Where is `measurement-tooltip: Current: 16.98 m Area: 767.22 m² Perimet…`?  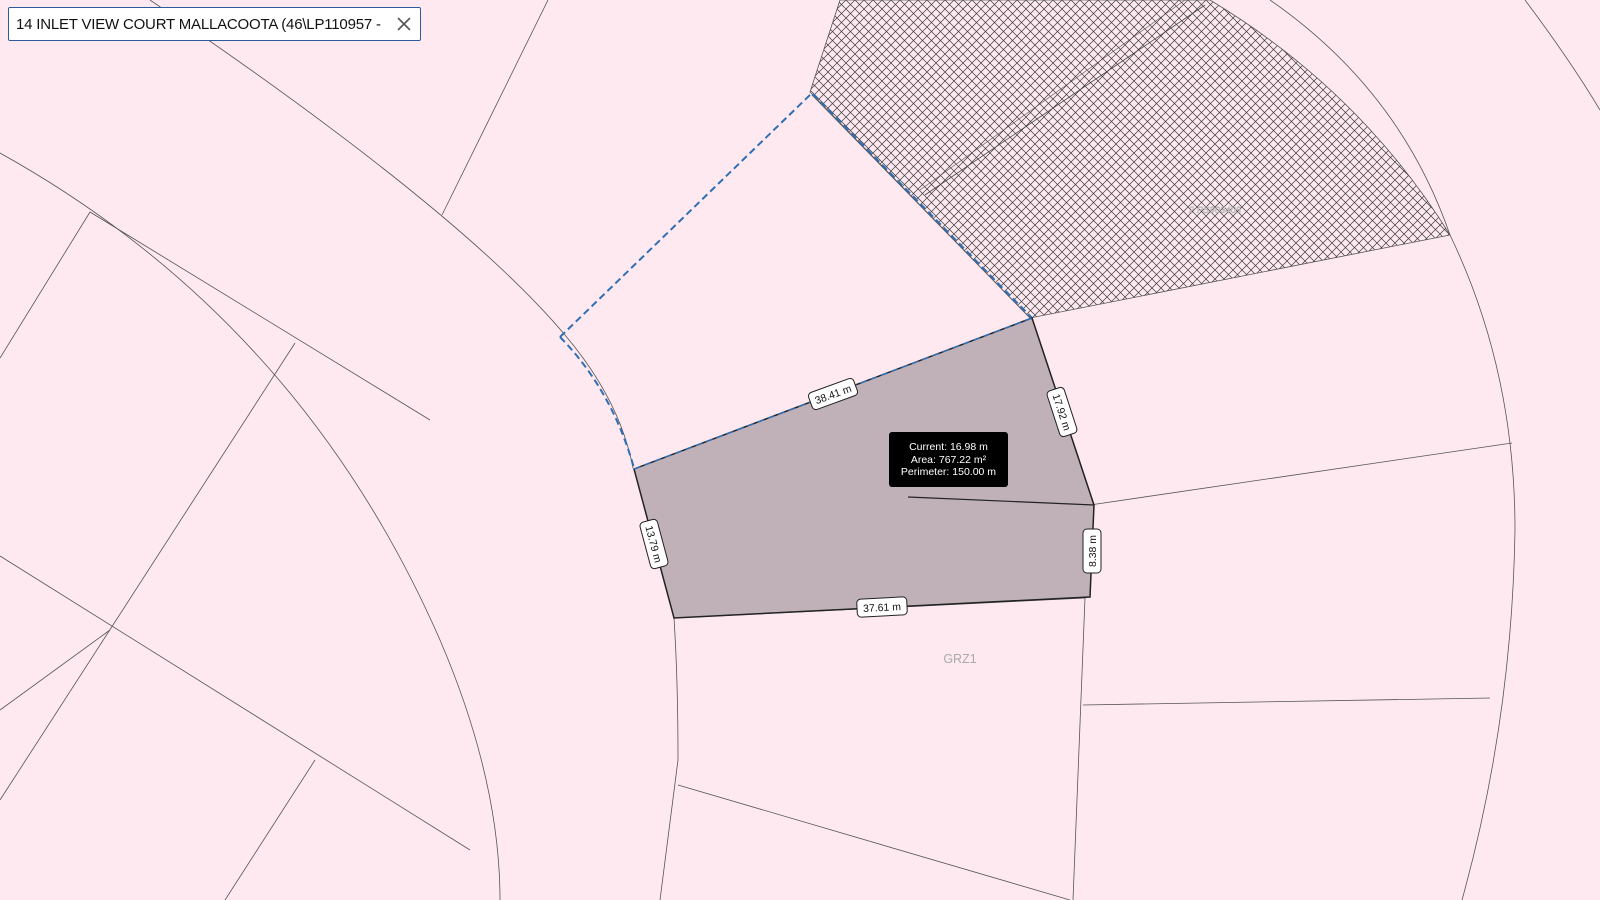 measurement-tooltip: Current: 16.98 m Area: 767.22 m² Perimet… is located at coordinates (948, 459).